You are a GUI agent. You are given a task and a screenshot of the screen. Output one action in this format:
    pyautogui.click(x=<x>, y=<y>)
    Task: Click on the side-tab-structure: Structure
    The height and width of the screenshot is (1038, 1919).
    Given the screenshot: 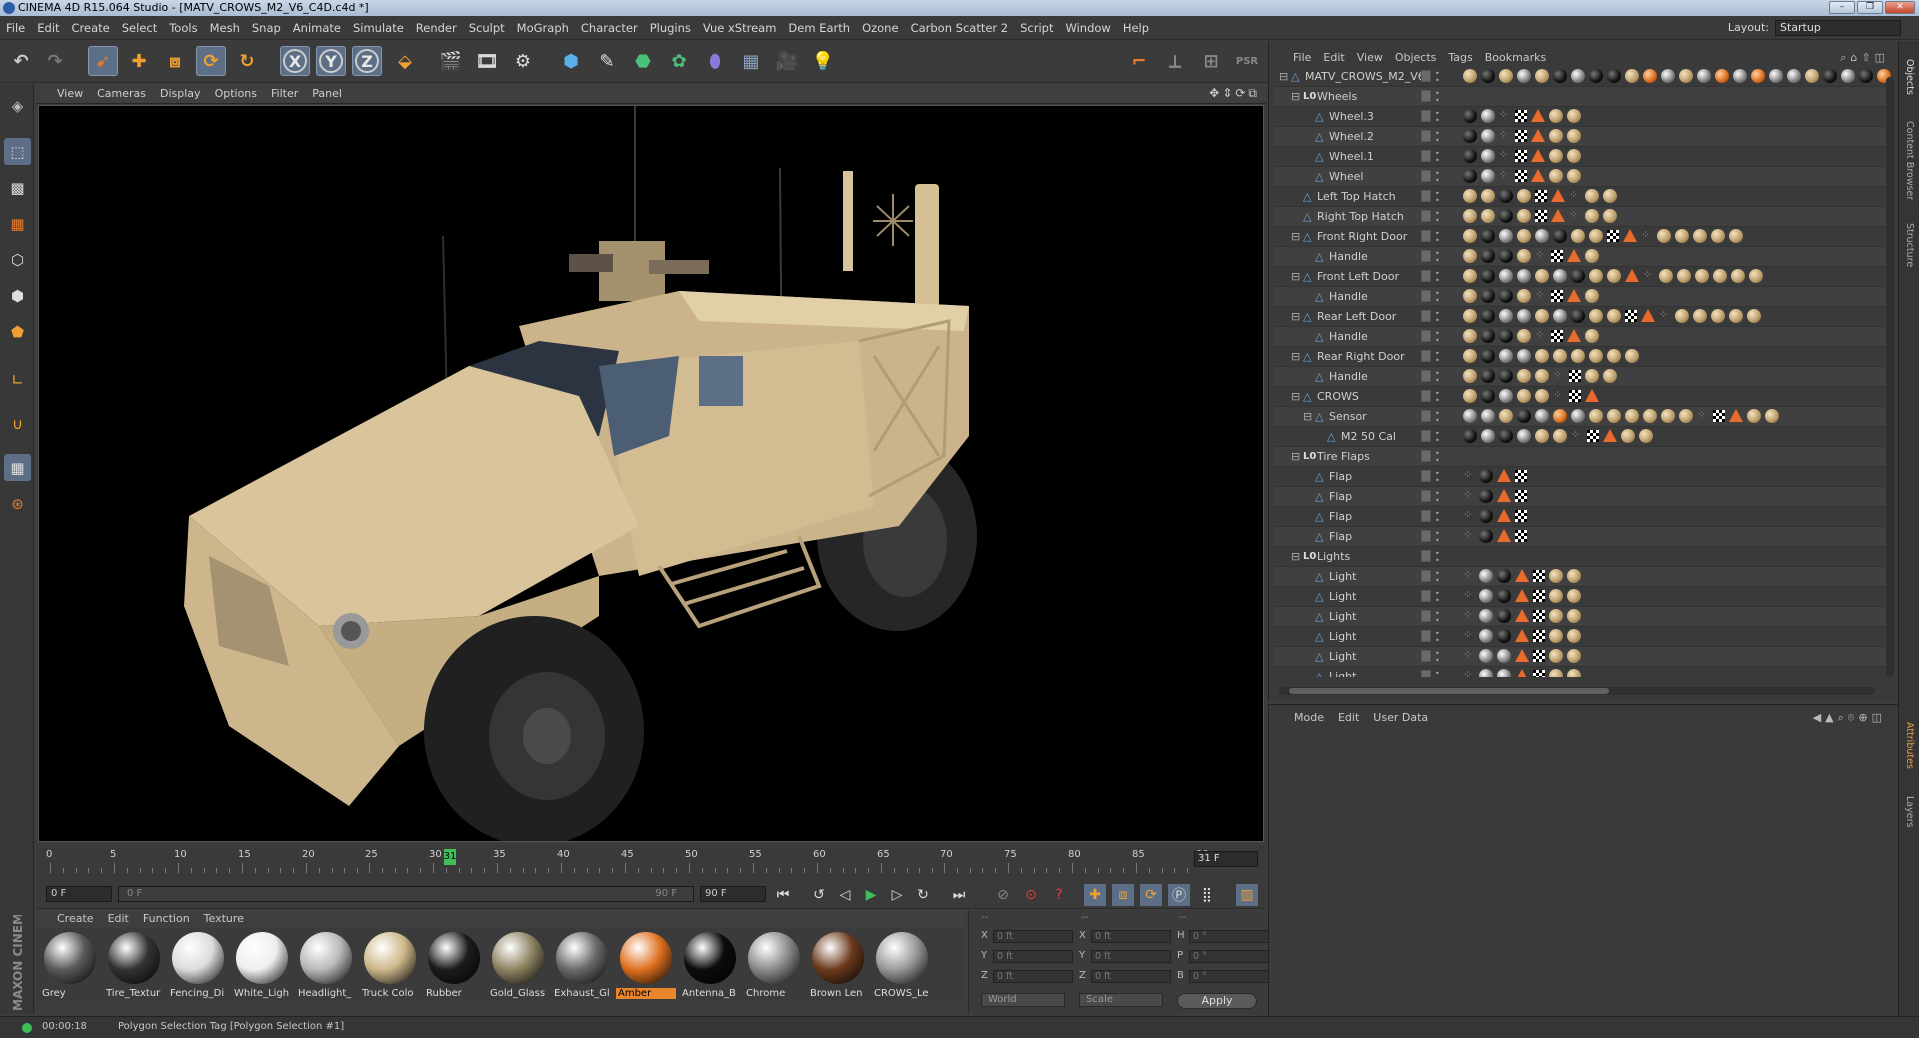 What is the action you would take?
    pyautogui.click(x=1909, y=245)
    